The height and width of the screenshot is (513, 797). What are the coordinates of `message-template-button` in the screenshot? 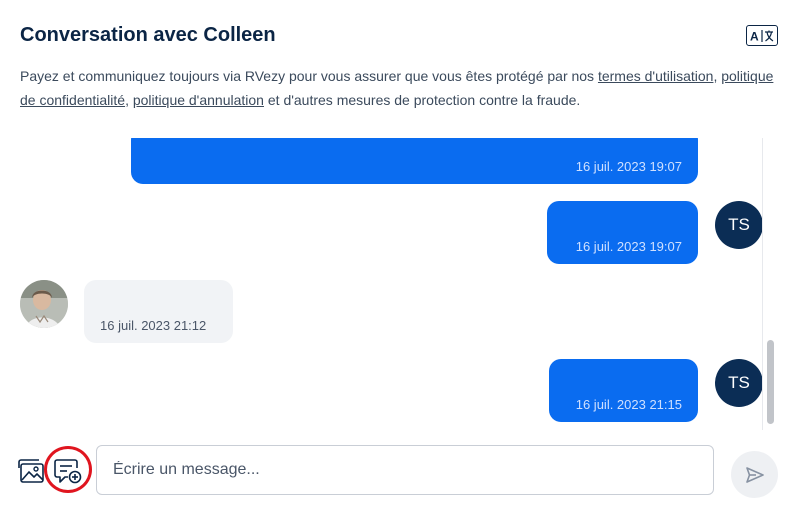 It's located at (68, 471).